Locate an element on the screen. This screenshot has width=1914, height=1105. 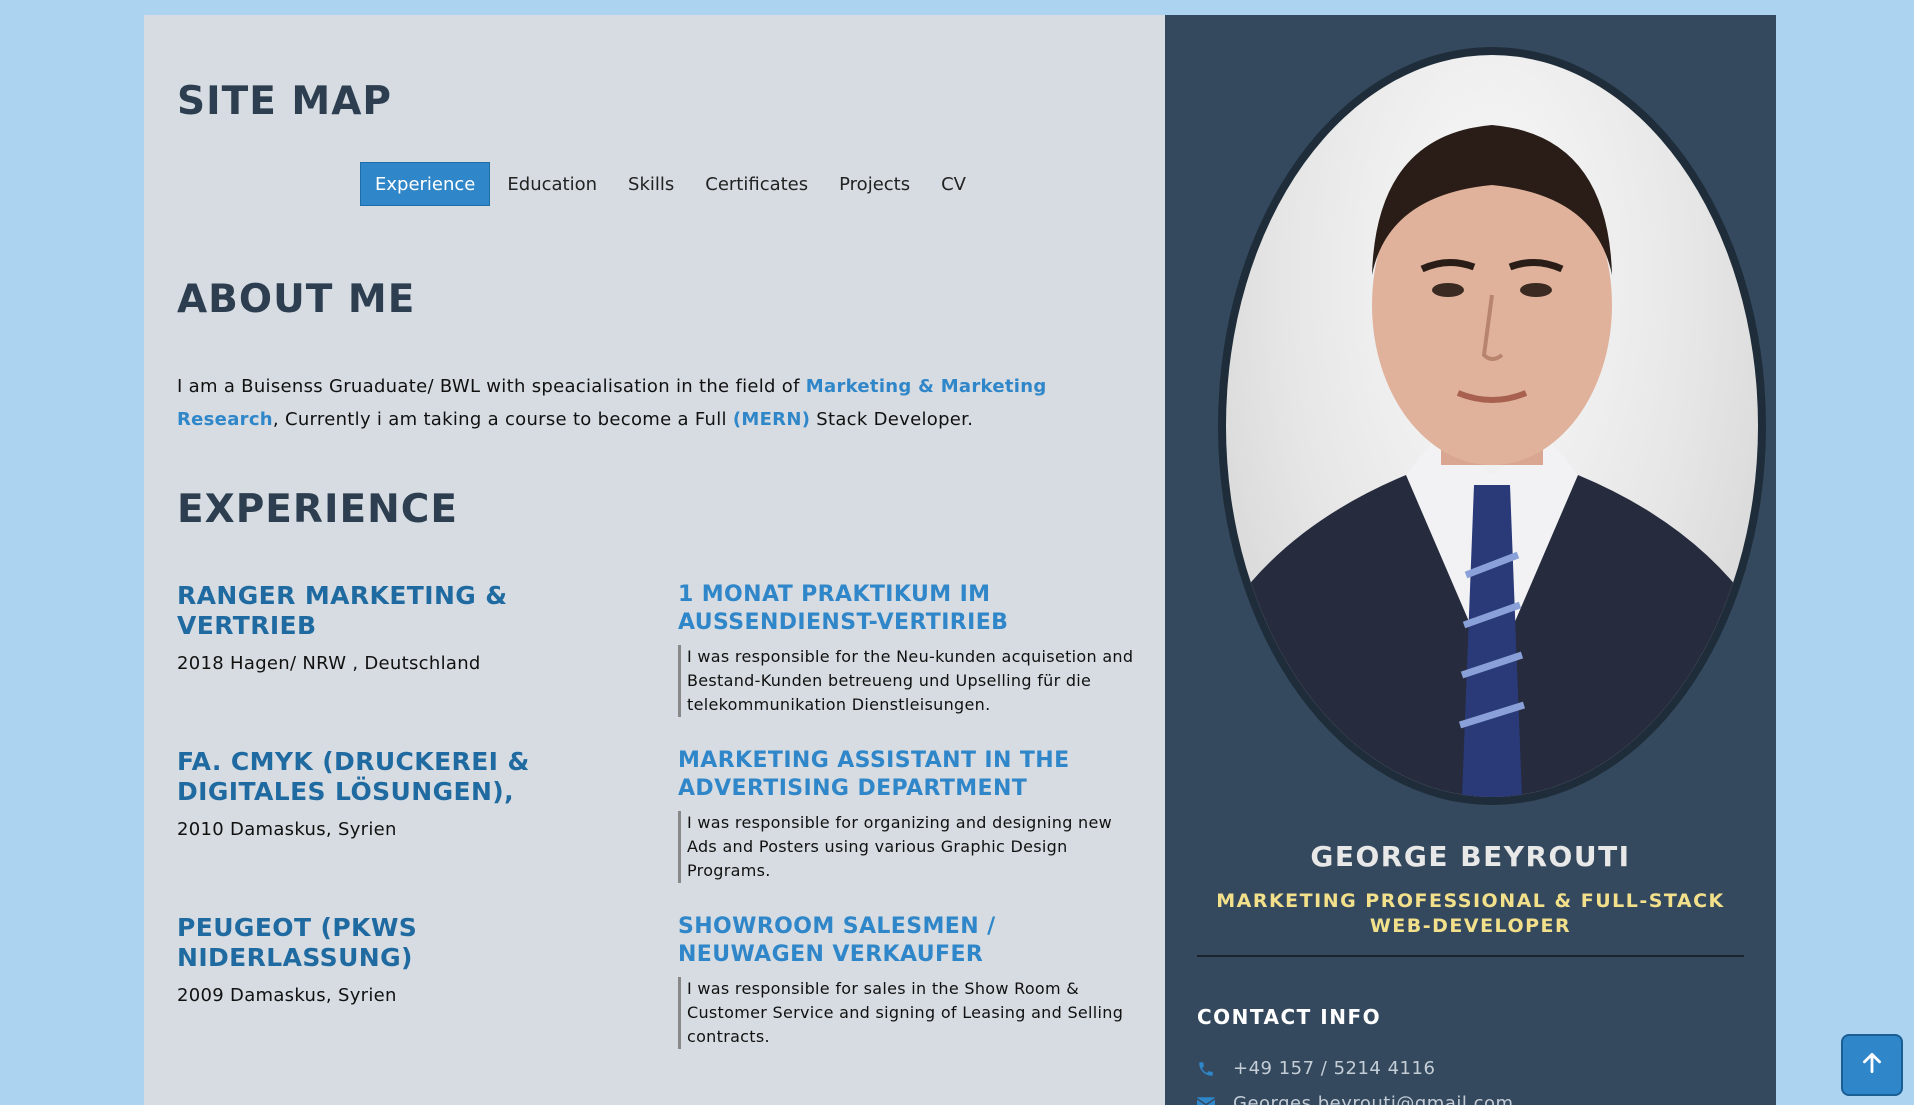
tab-education: Education is located at coordinates (552, 184).